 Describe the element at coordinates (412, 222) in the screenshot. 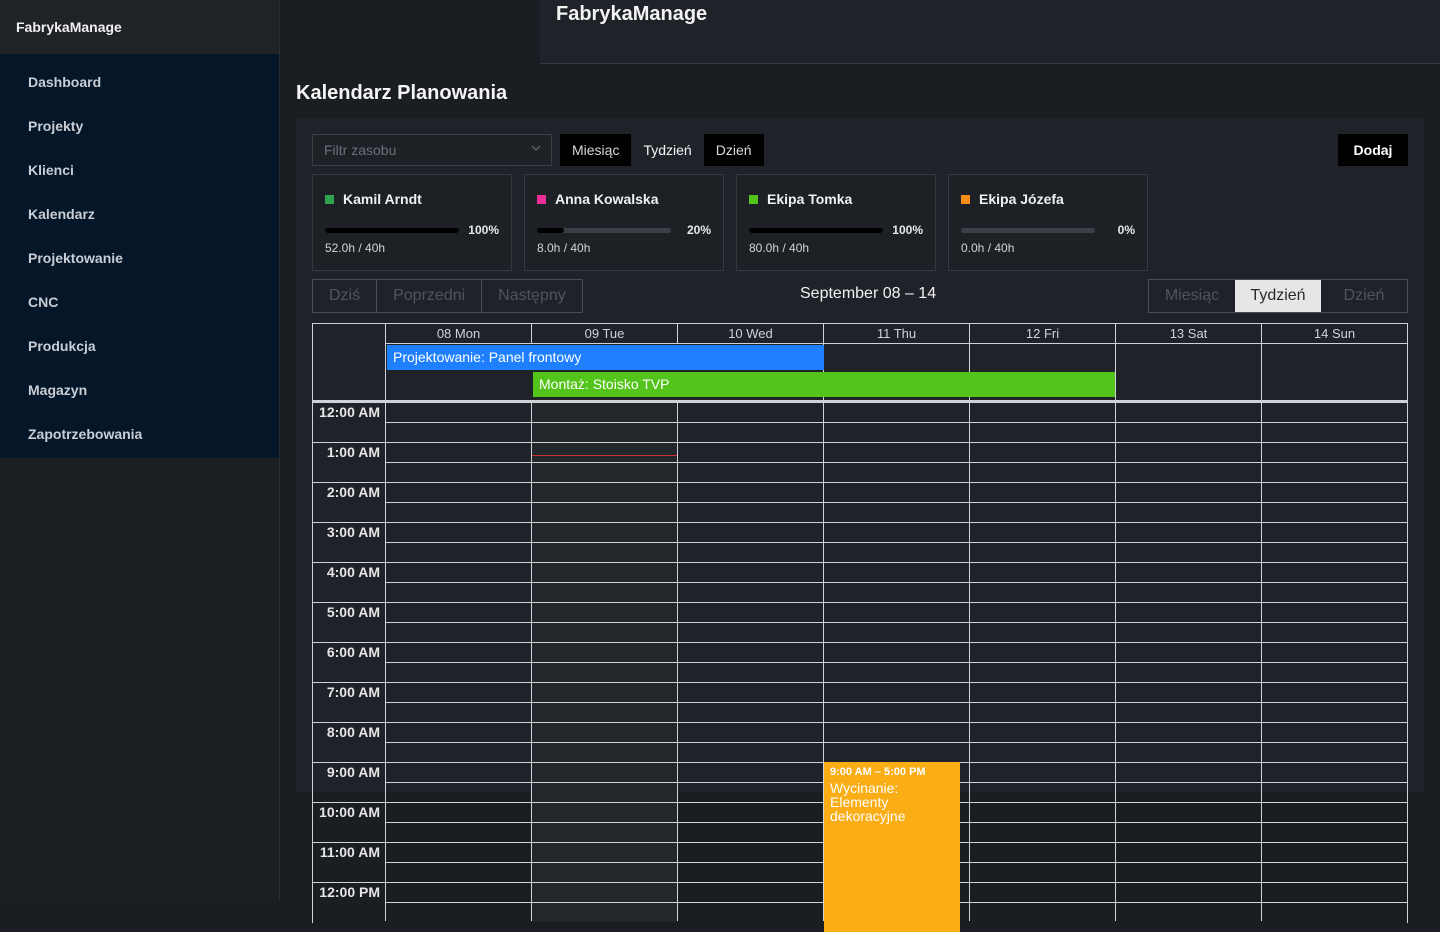

I see `resource-card: Kamil Arndt 100% 52.0h / 40h` at that location.